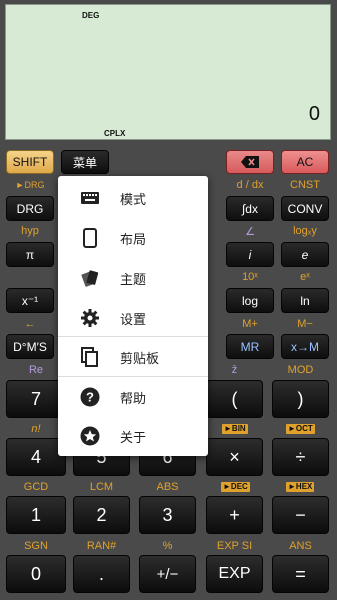  I want to click on label-random: RAN#, so click(101, 546).